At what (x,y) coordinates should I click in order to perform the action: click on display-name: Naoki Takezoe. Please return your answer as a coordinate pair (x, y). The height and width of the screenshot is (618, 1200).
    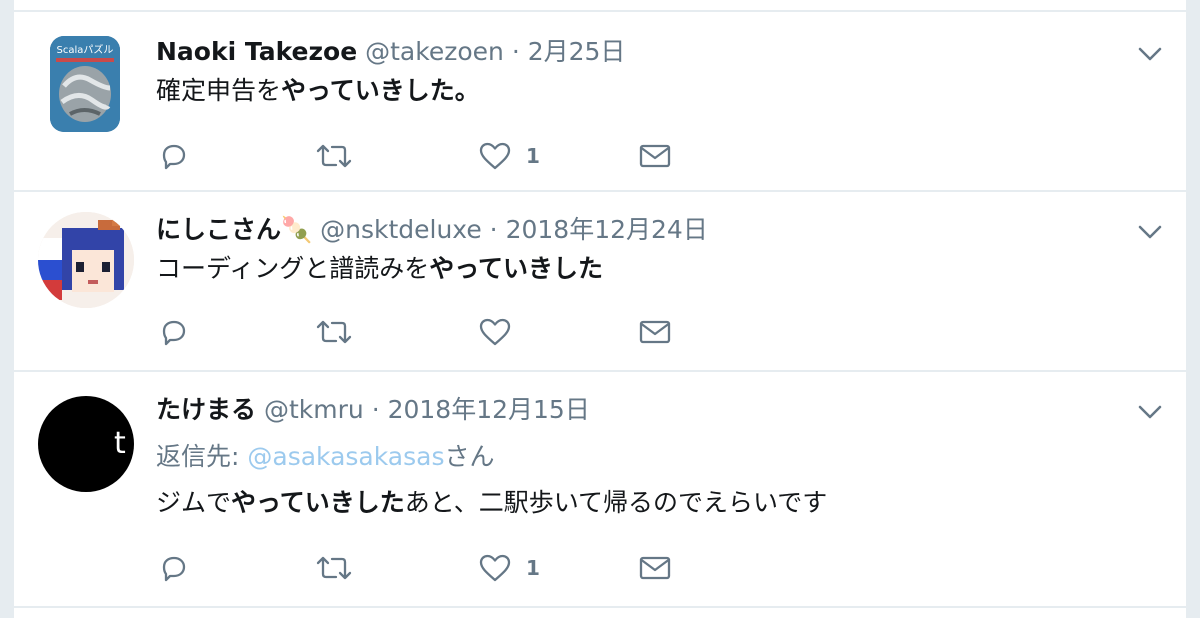
    Looking at the image, I should click on (256, 51).